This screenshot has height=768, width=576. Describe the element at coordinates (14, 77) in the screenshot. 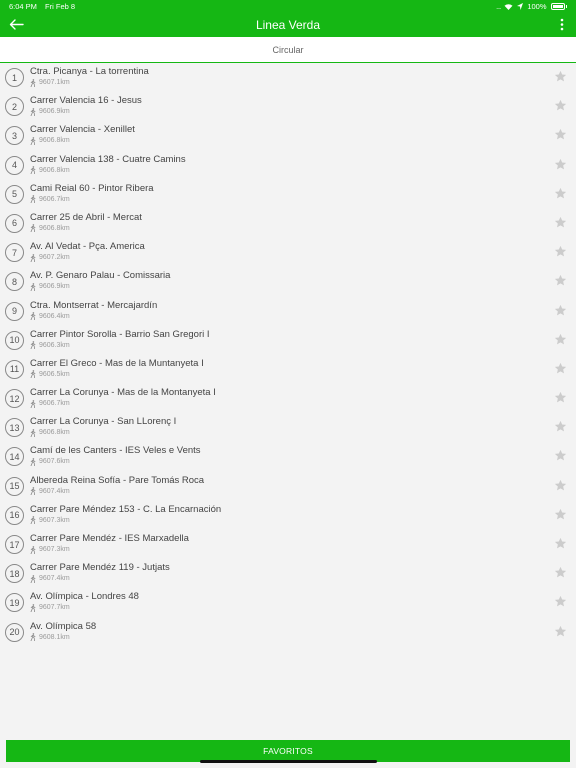

I see `stop-number-badge: 1` at that location.